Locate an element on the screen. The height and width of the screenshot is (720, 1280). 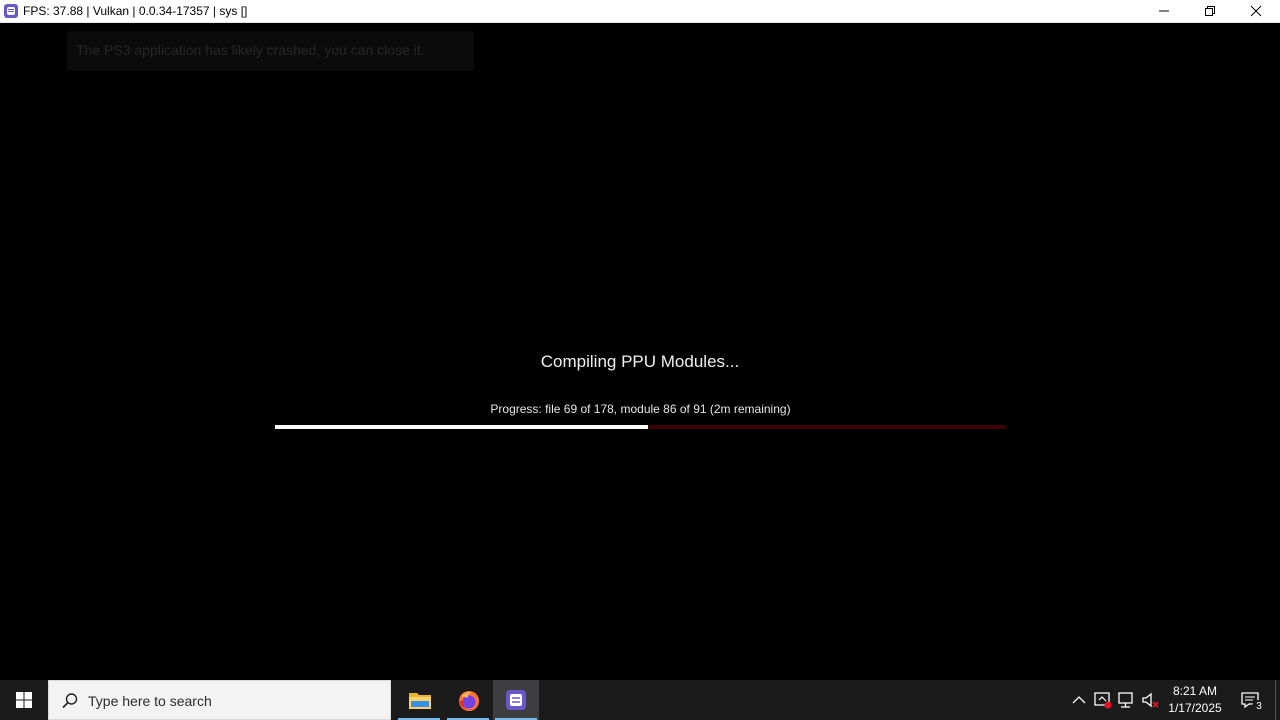
restore-icon is located at coordinates (1210, 11).